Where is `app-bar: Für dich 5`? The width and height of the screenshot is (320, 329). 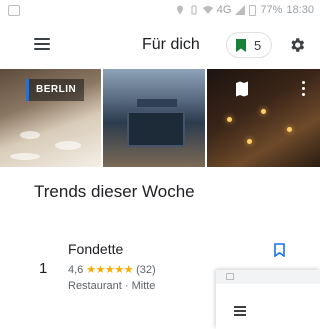
app-bar: Für dich 5 is located at coordinates (160, 45).